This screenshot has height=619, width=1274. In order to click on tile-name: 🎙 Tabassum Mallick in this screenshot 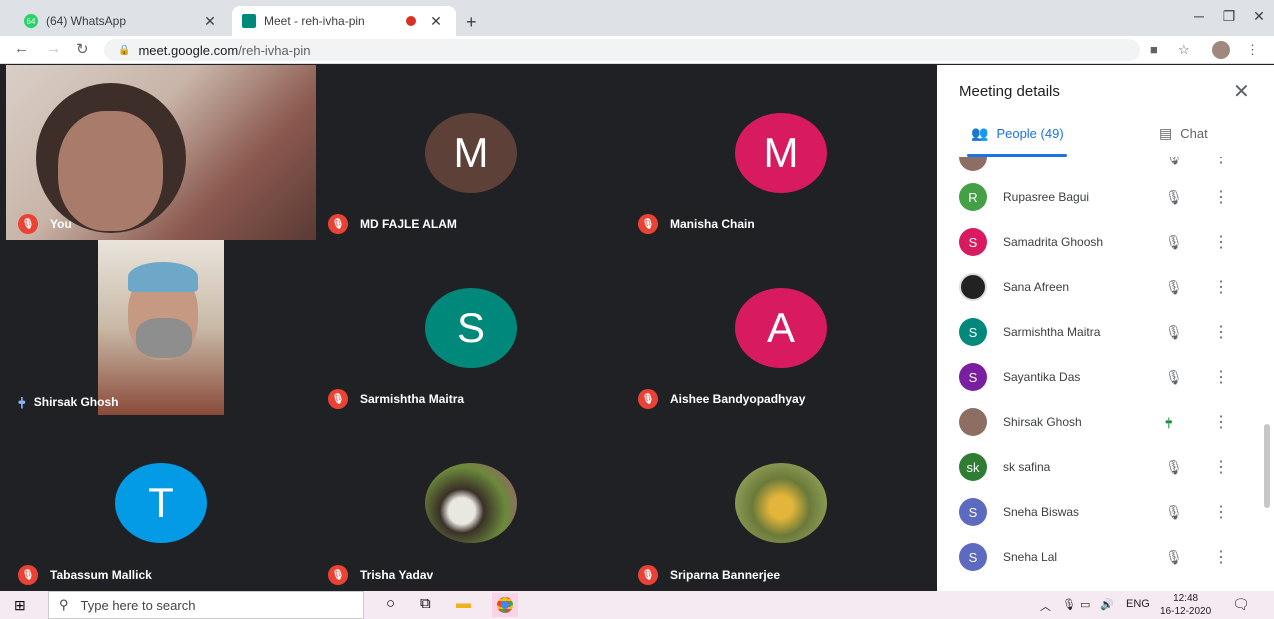, I will do `click(85, 575)`.